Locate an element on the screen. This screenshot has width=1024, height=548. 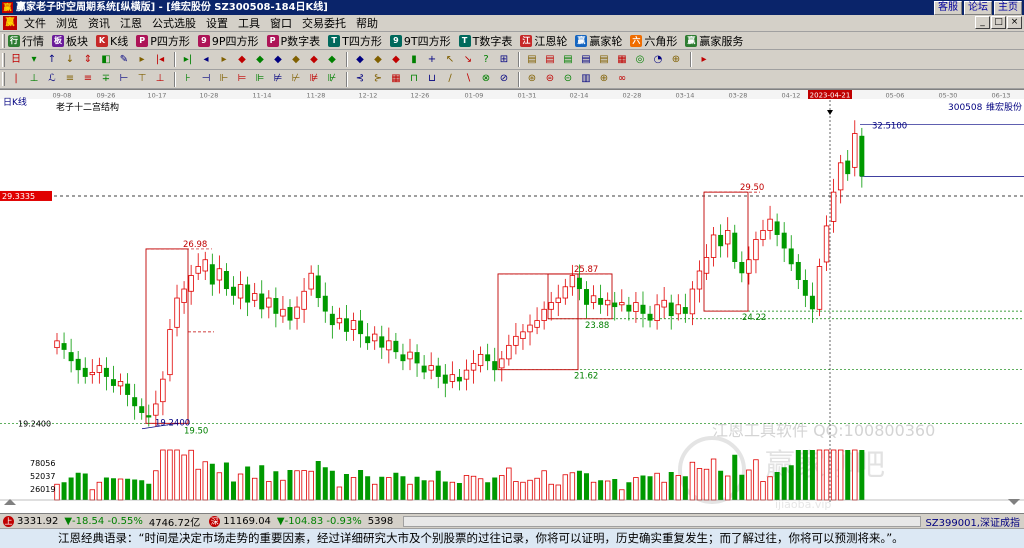
draw-tool-14-icon: ◆ is located at coordinates (278, 60).